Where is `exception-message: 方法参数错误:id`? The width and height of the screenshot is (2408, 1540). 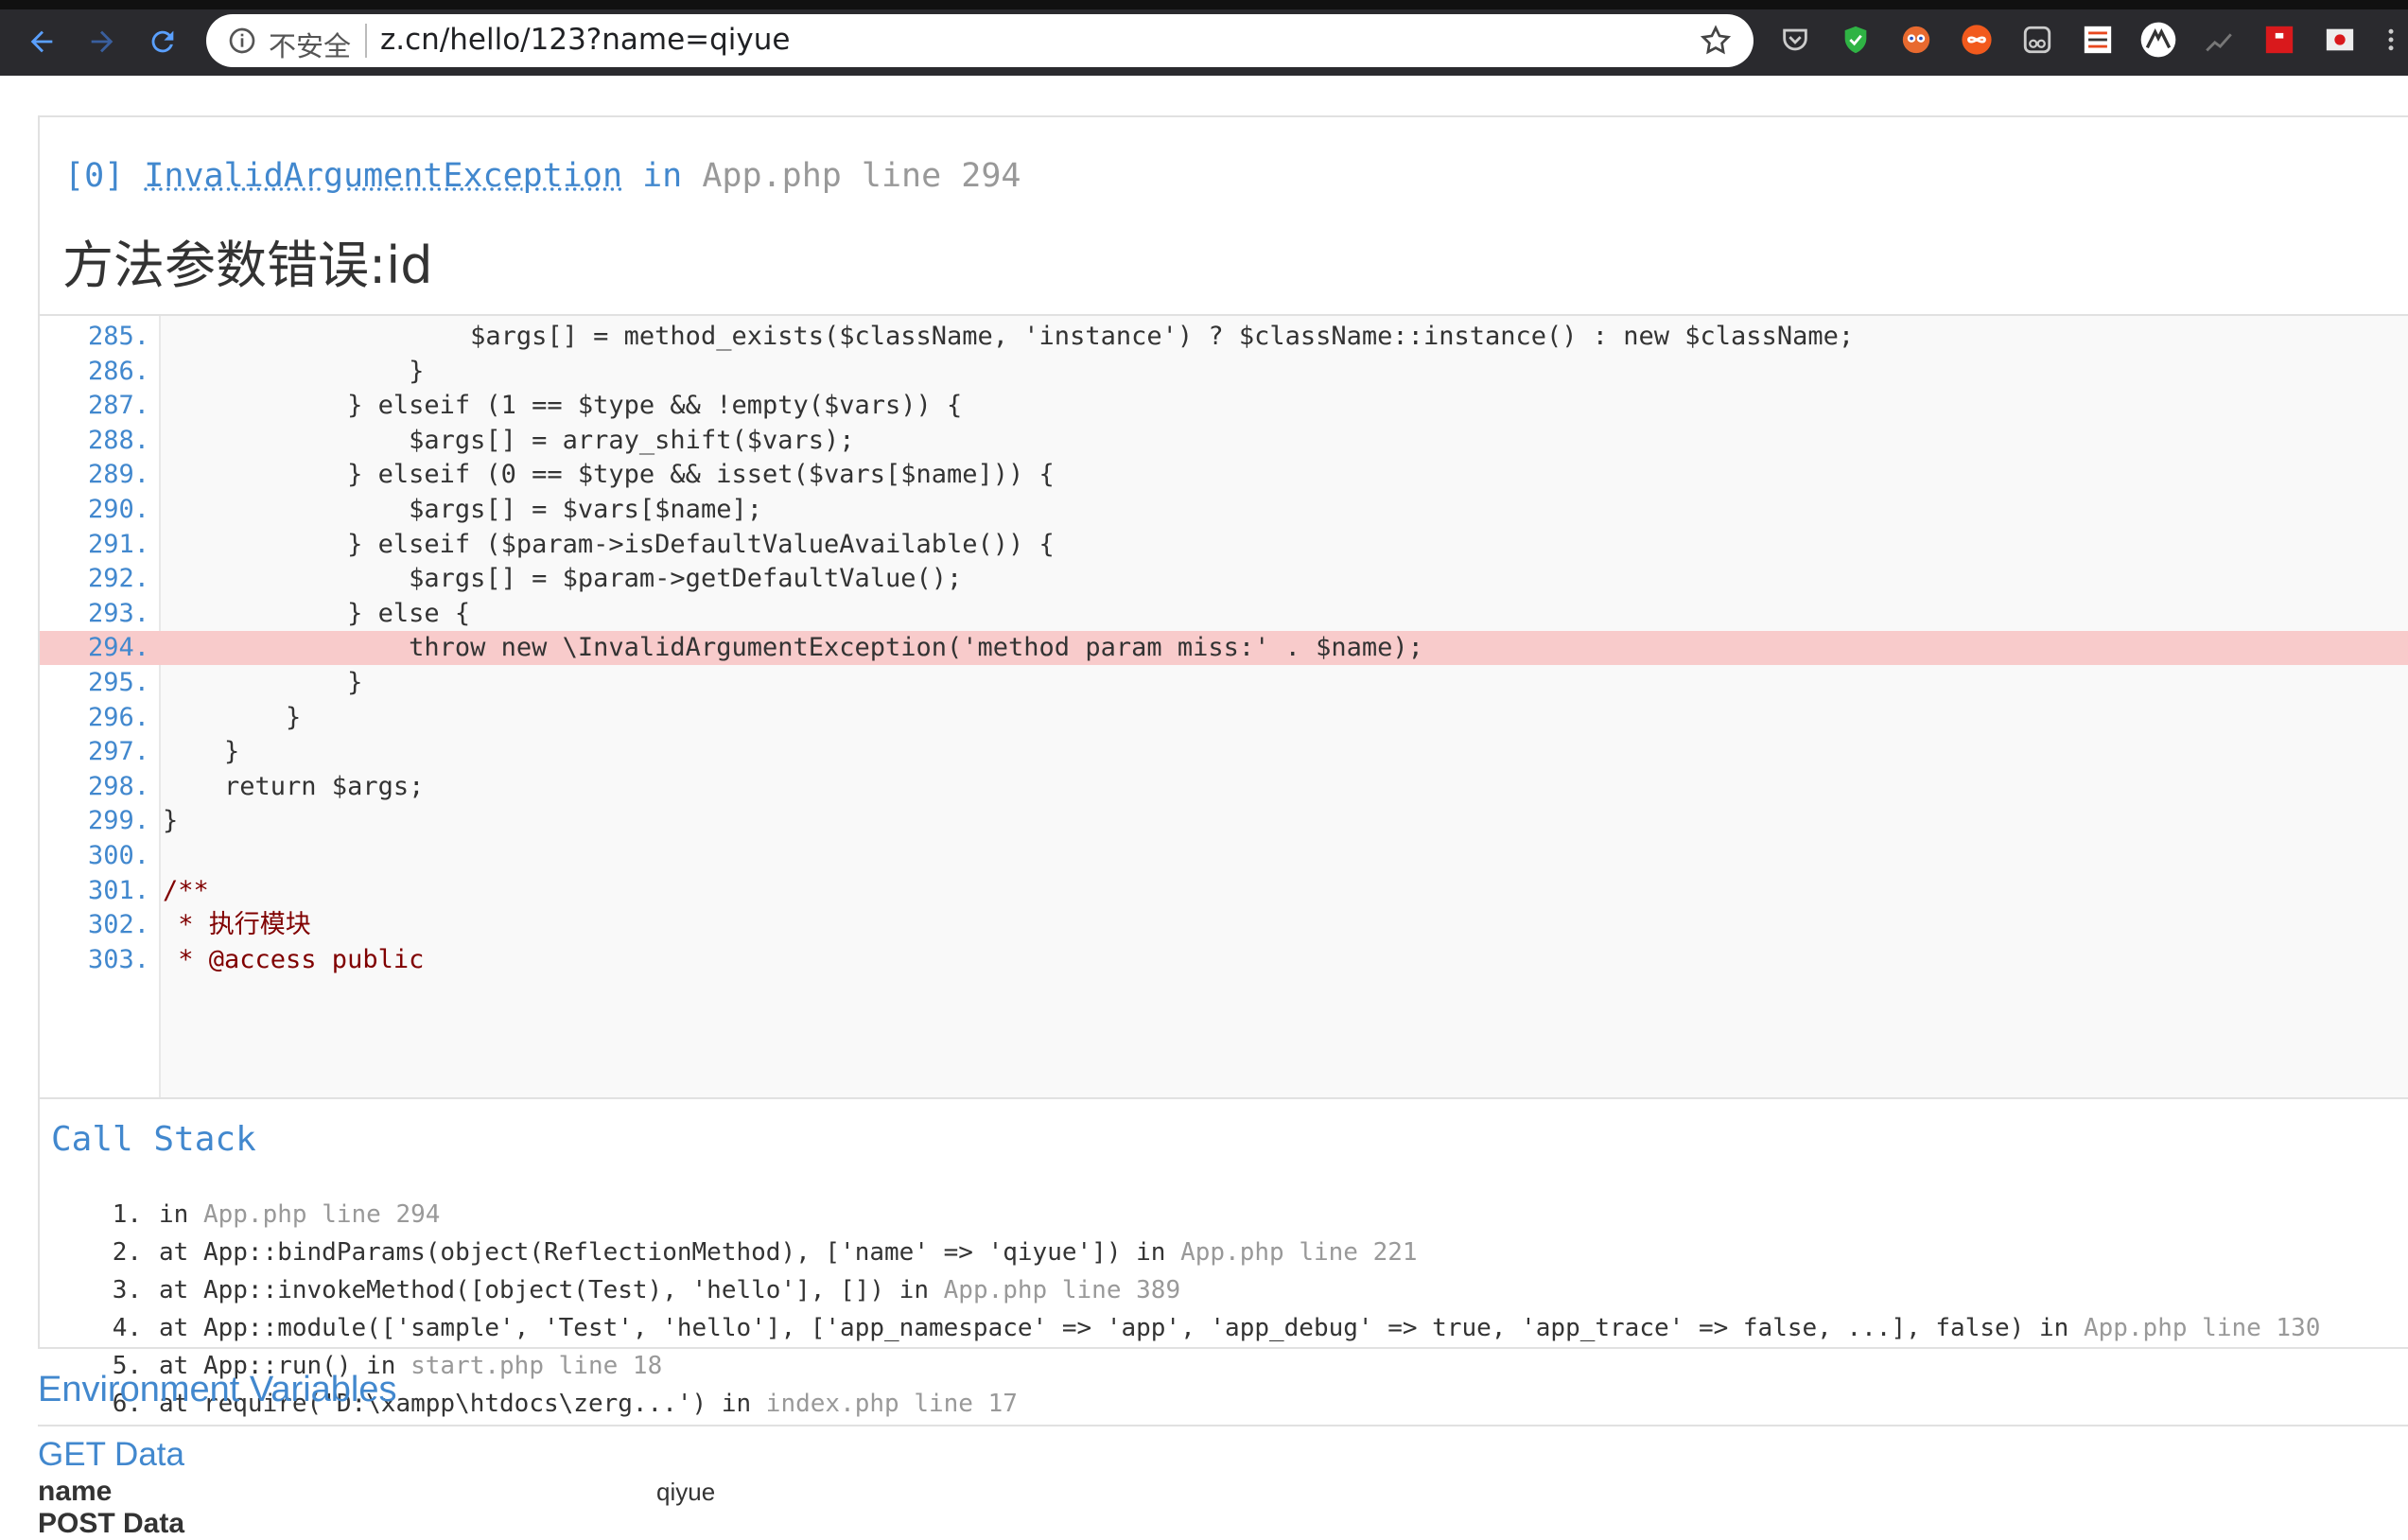
exception-message: 方法参数错误:id is located at coordinates (248, 265).